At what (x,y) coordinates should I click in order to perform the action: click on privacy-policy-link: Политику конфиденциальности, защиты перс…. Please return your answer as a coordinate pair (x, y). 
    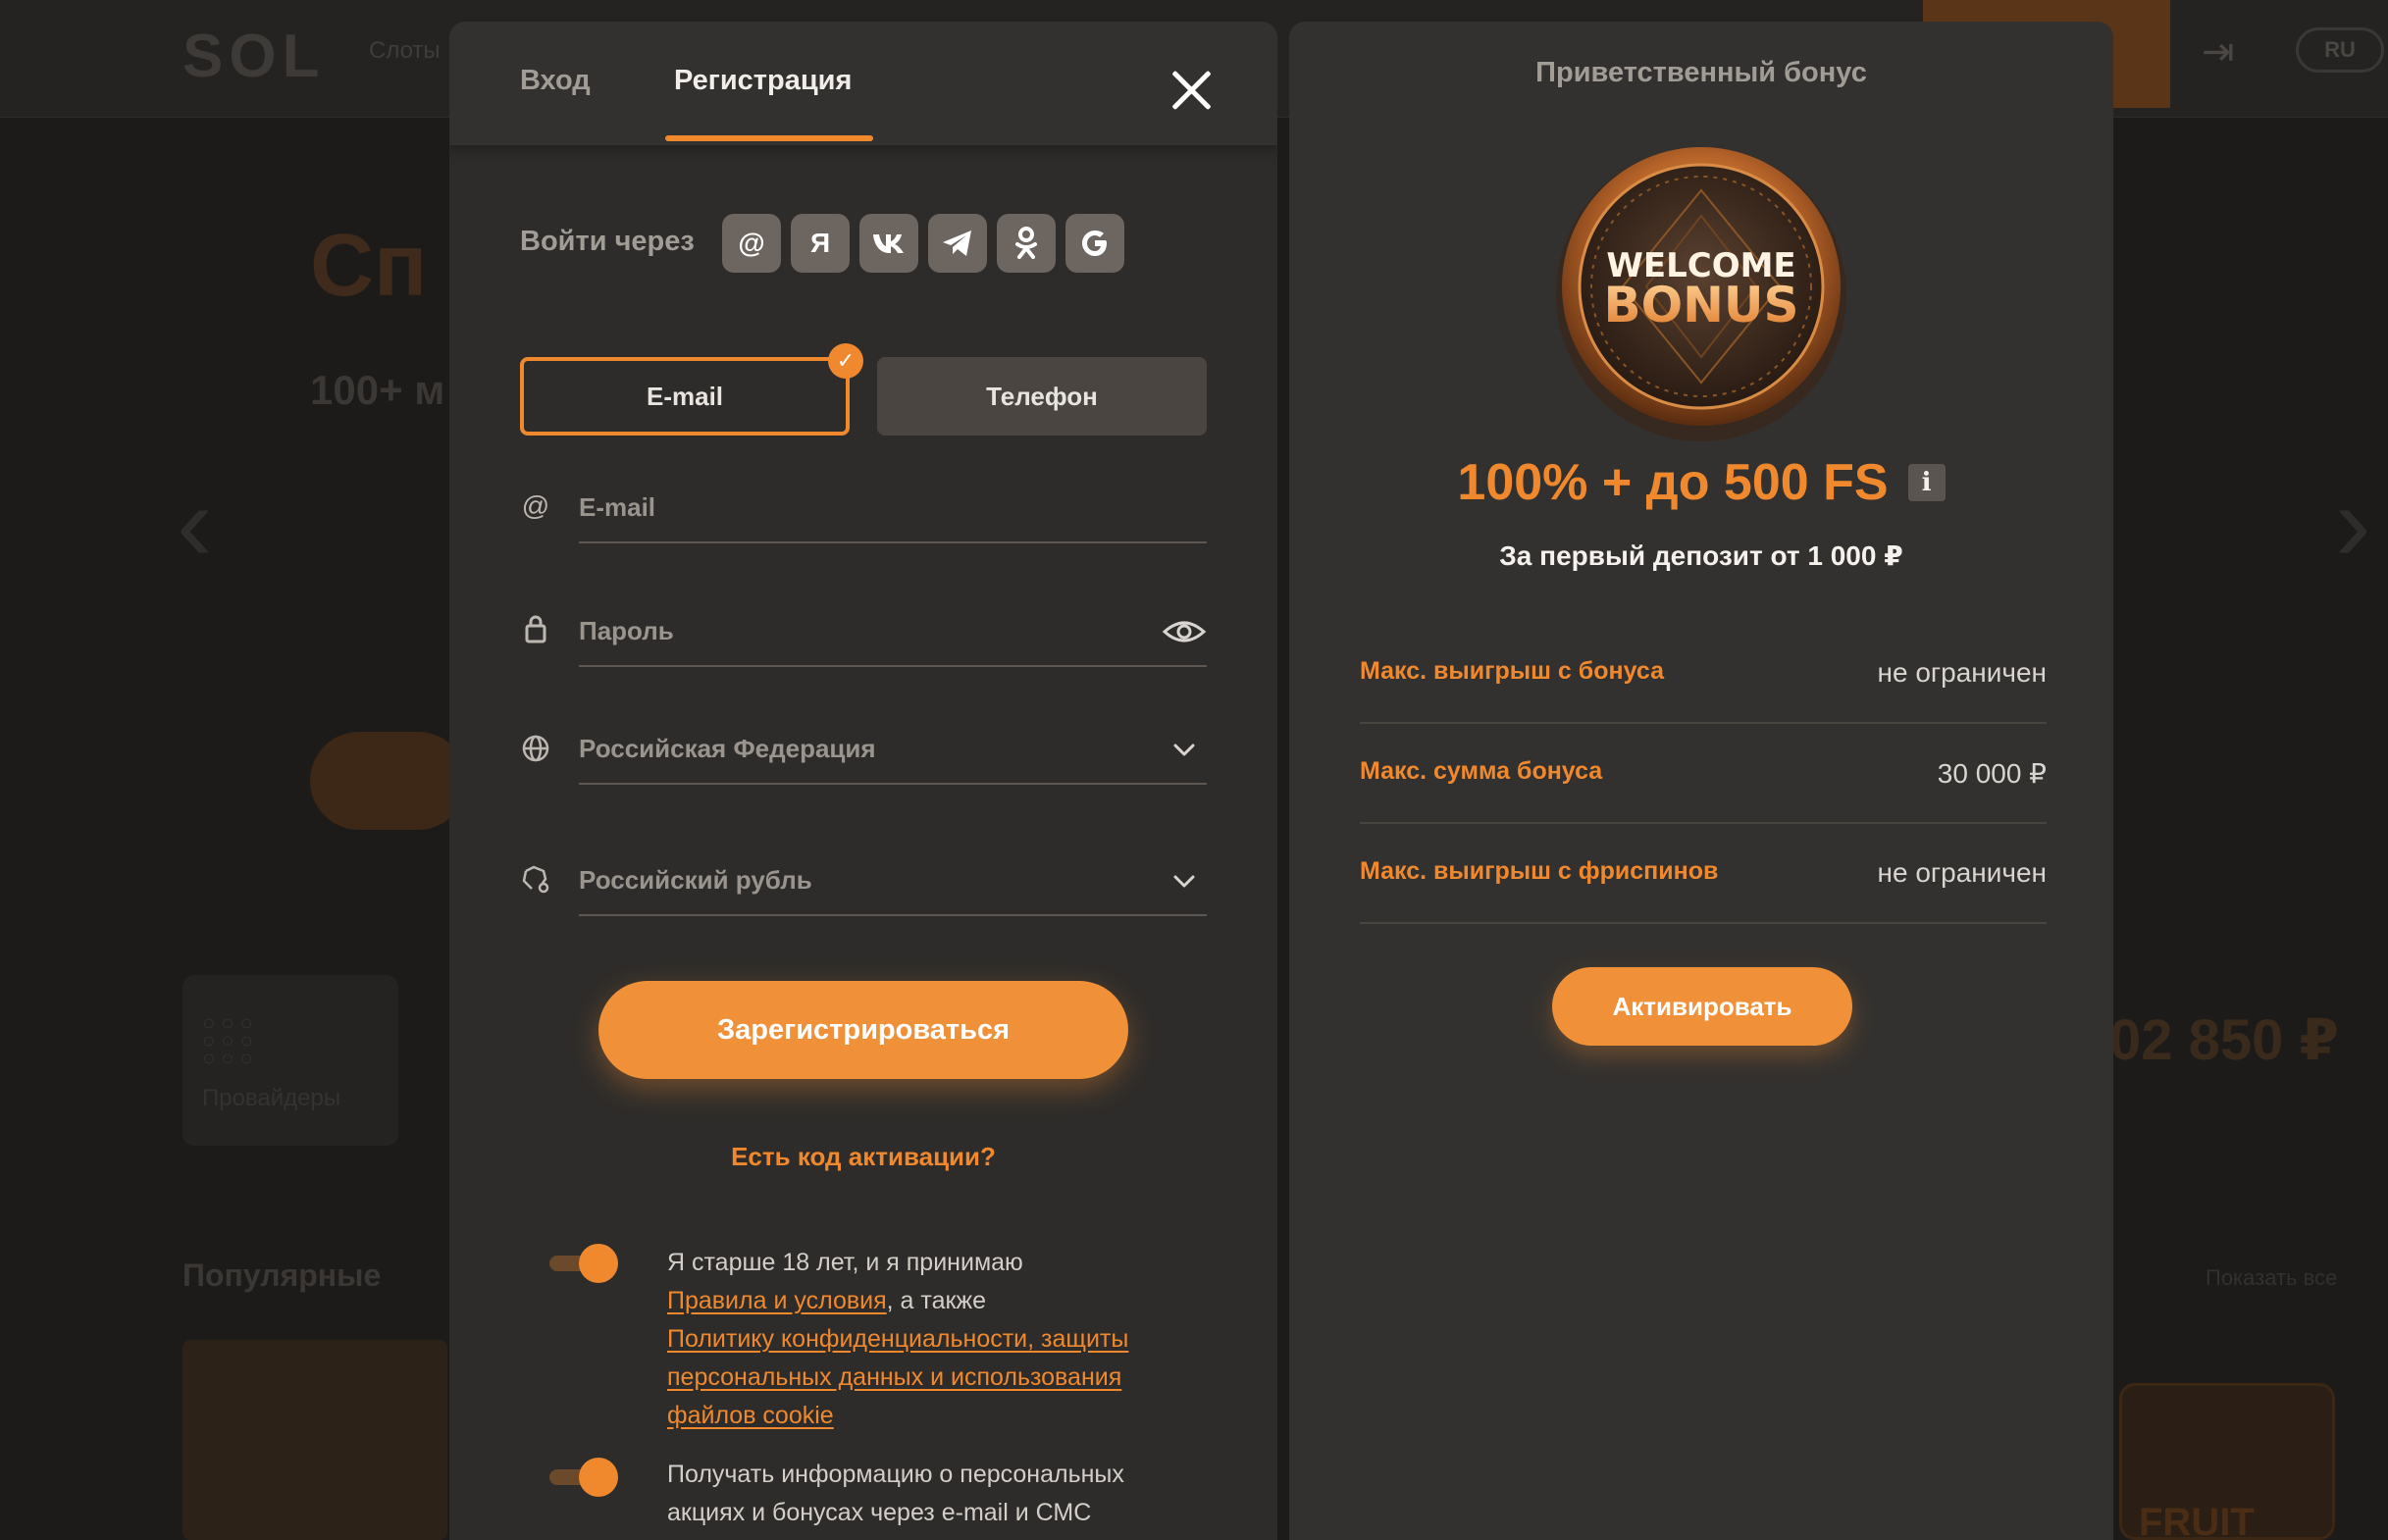
    Looking at the image, I should click on (897, 1377).